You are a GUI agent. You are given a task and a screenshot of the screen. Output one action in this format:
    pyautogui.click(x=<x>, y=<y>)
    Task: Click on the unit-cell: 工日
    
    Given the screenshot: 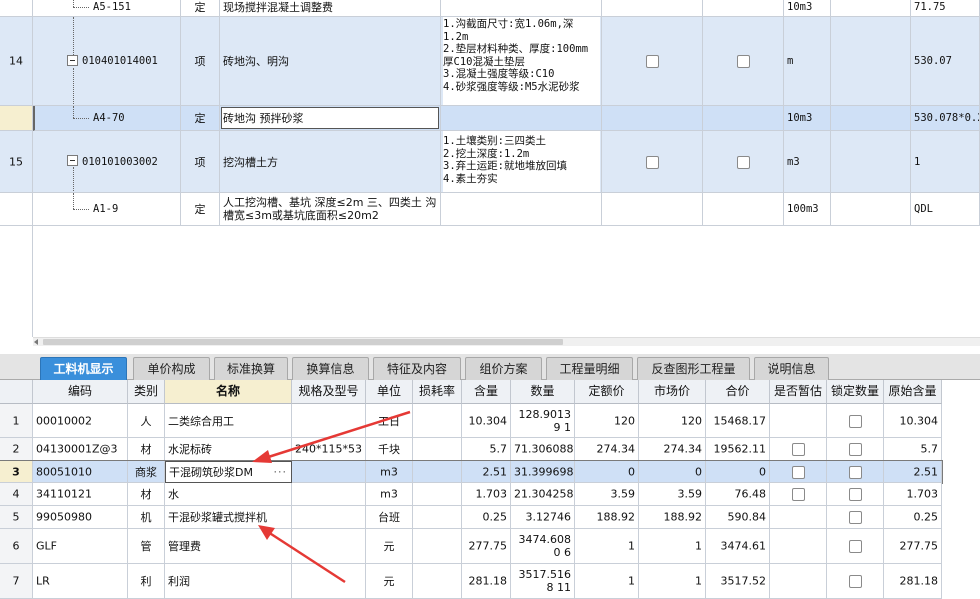 What is the action you would take?
    pyautogui.click(x=389, y=421)
    